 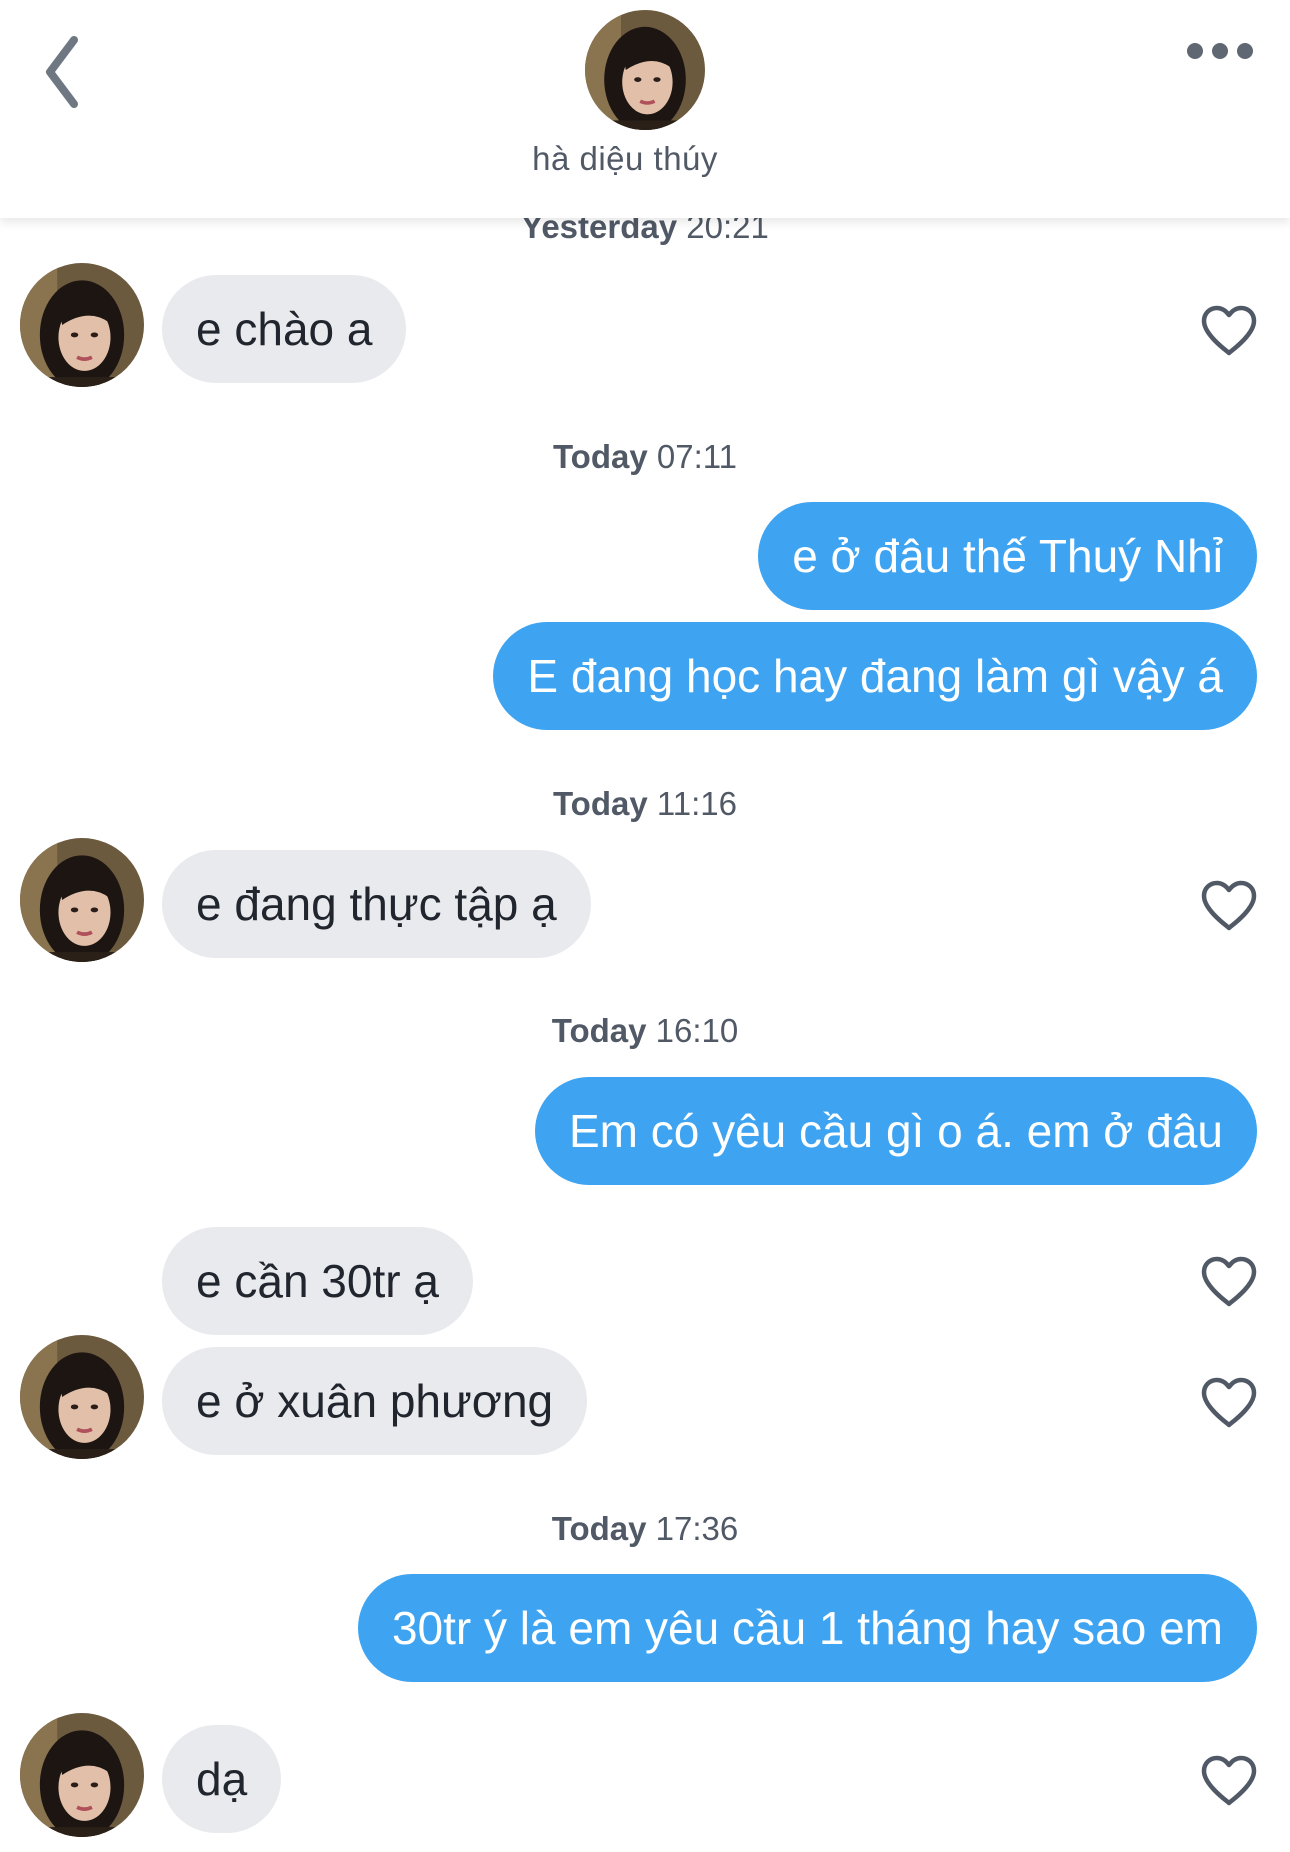 I want to click on conversation-header: hà diệu thúy, so click(x=645, y=109).